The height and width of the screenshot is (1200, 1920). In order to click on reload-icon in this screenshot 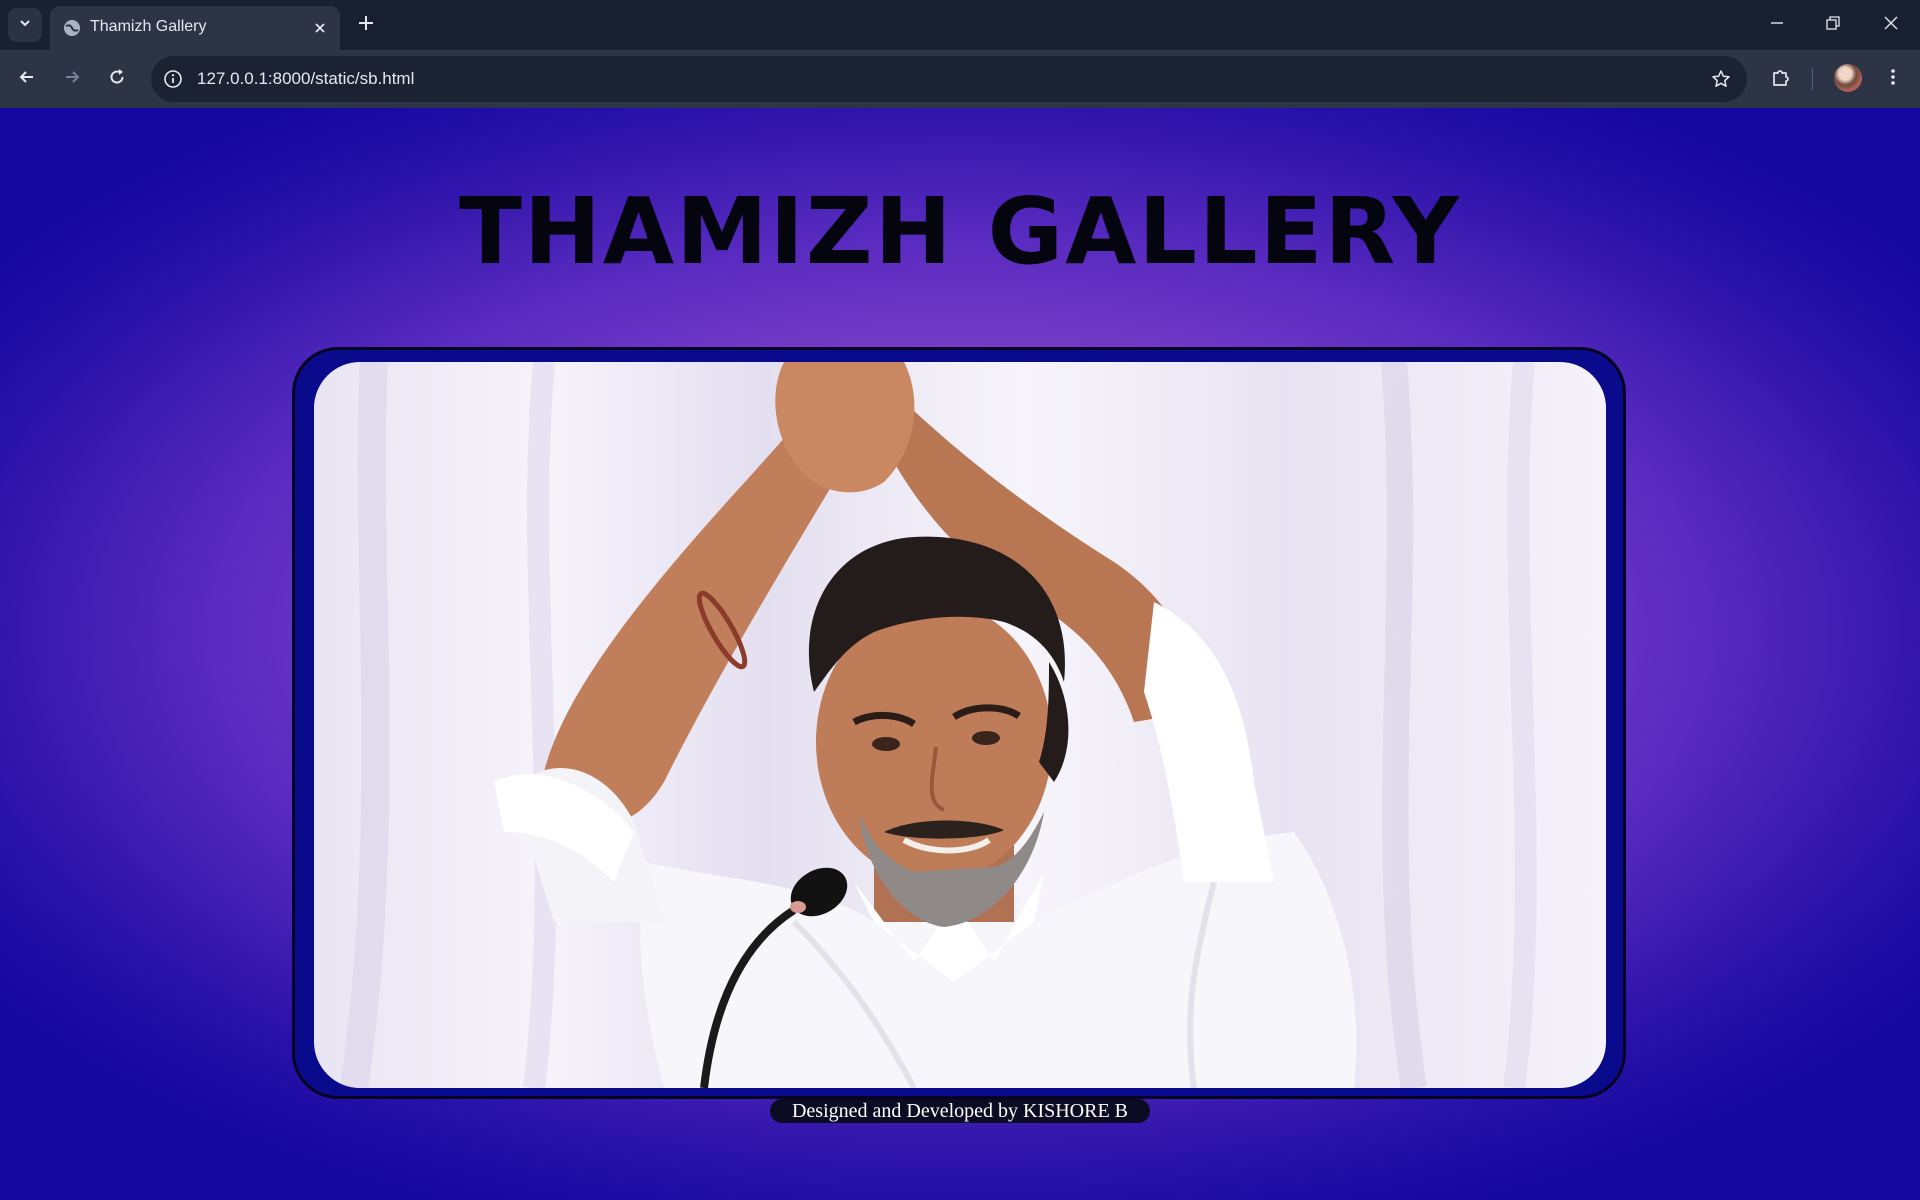, I will do `click(117, 79)`.